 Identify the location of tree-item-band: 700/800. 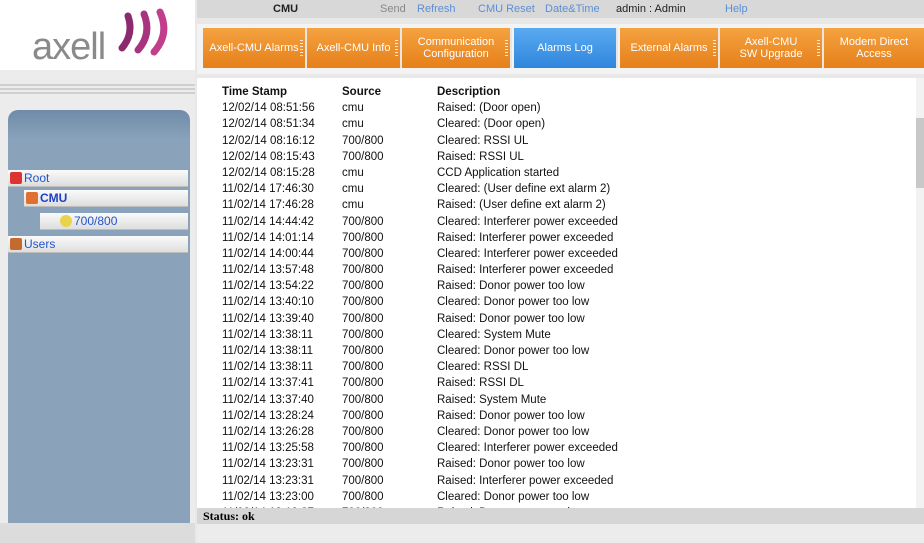
(114, 221).